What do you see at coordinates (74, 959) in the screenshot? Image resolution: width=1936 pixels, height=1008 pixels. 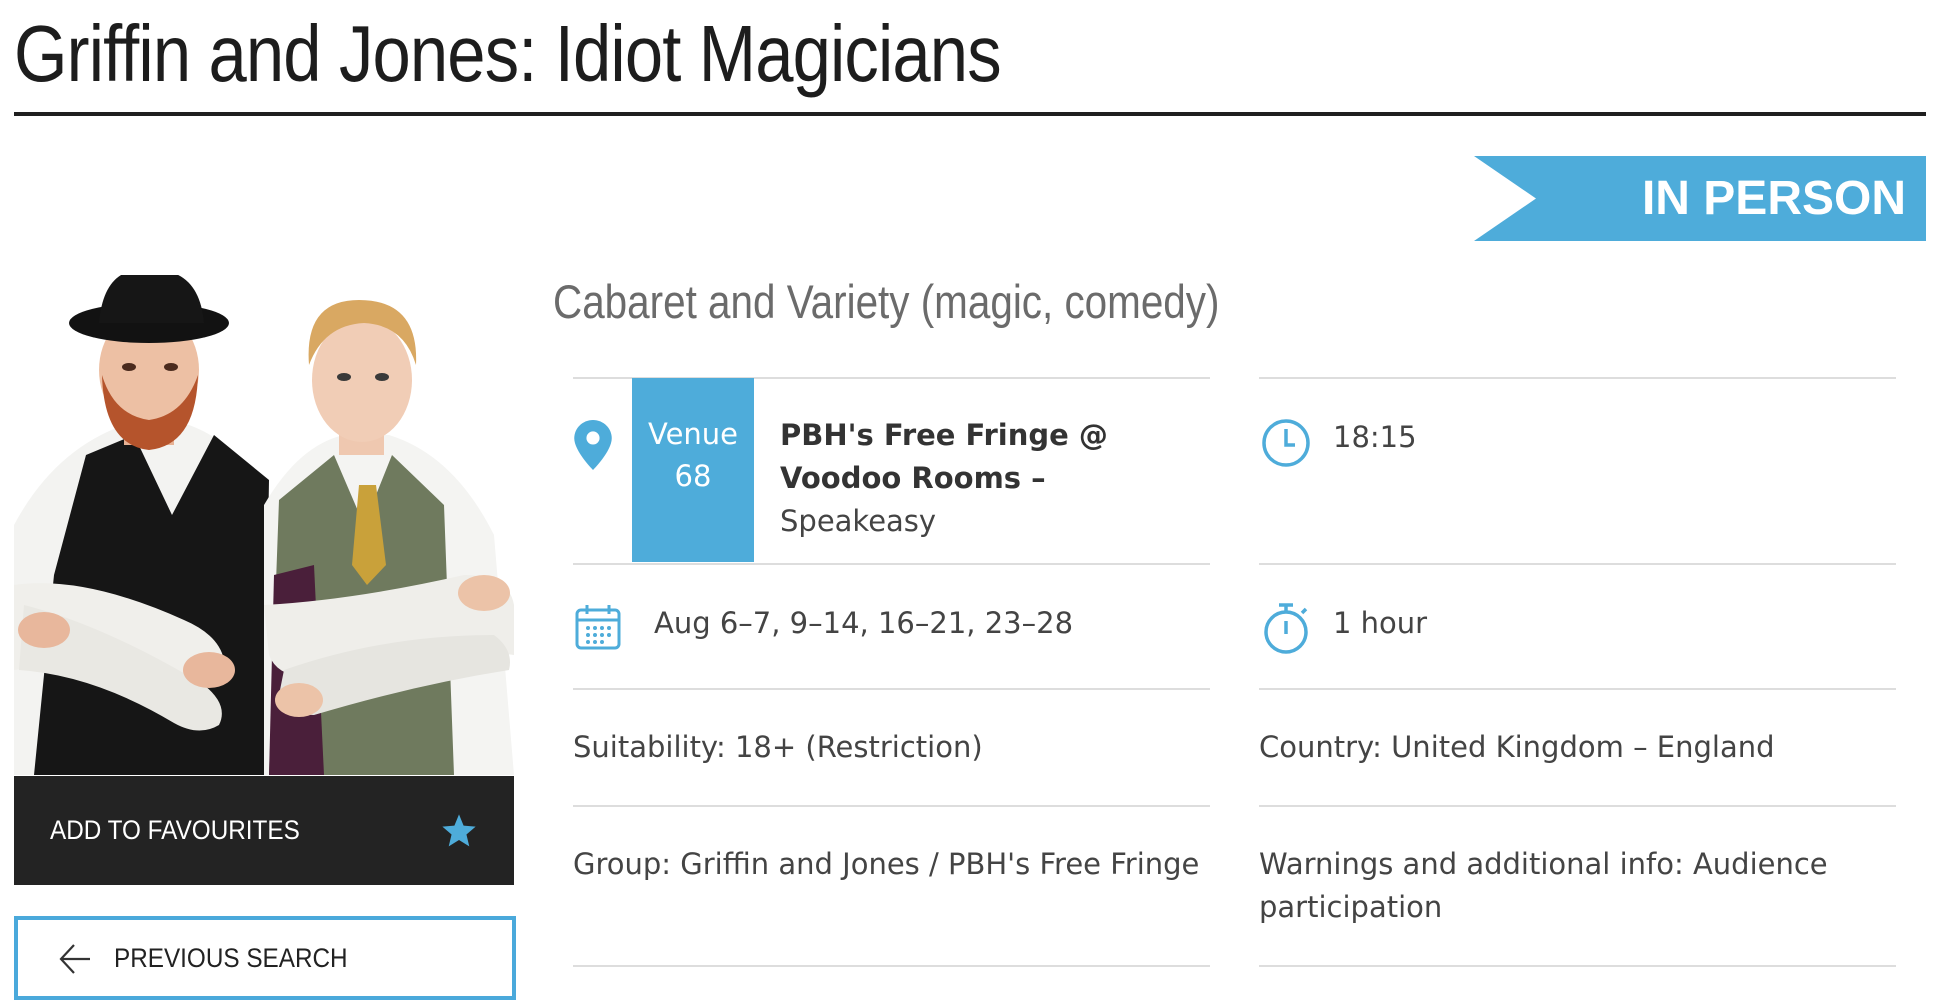 I see `arrow-left-icon` at bounding box center [74, 959].